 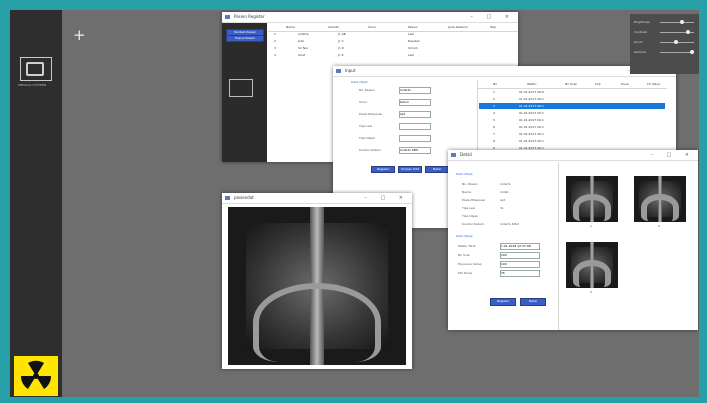 I want to click on cell: Jl. C, so click(x=341, y=41).